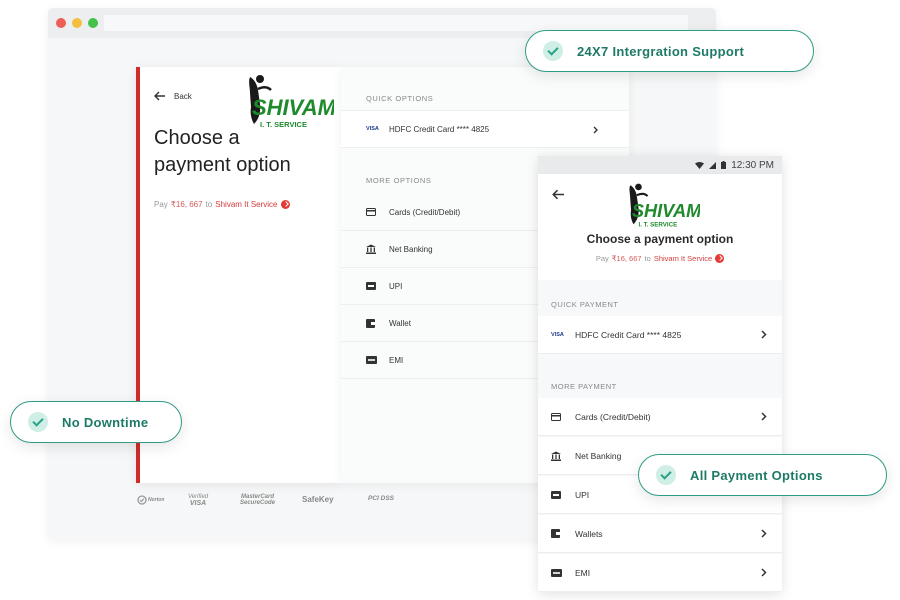 Image resolution: width=900 pixels, height=600 pixels. What do you see at coordinates (396, 23) in the screenshot?
I see `address-bar` at bounding box center [396, 23].